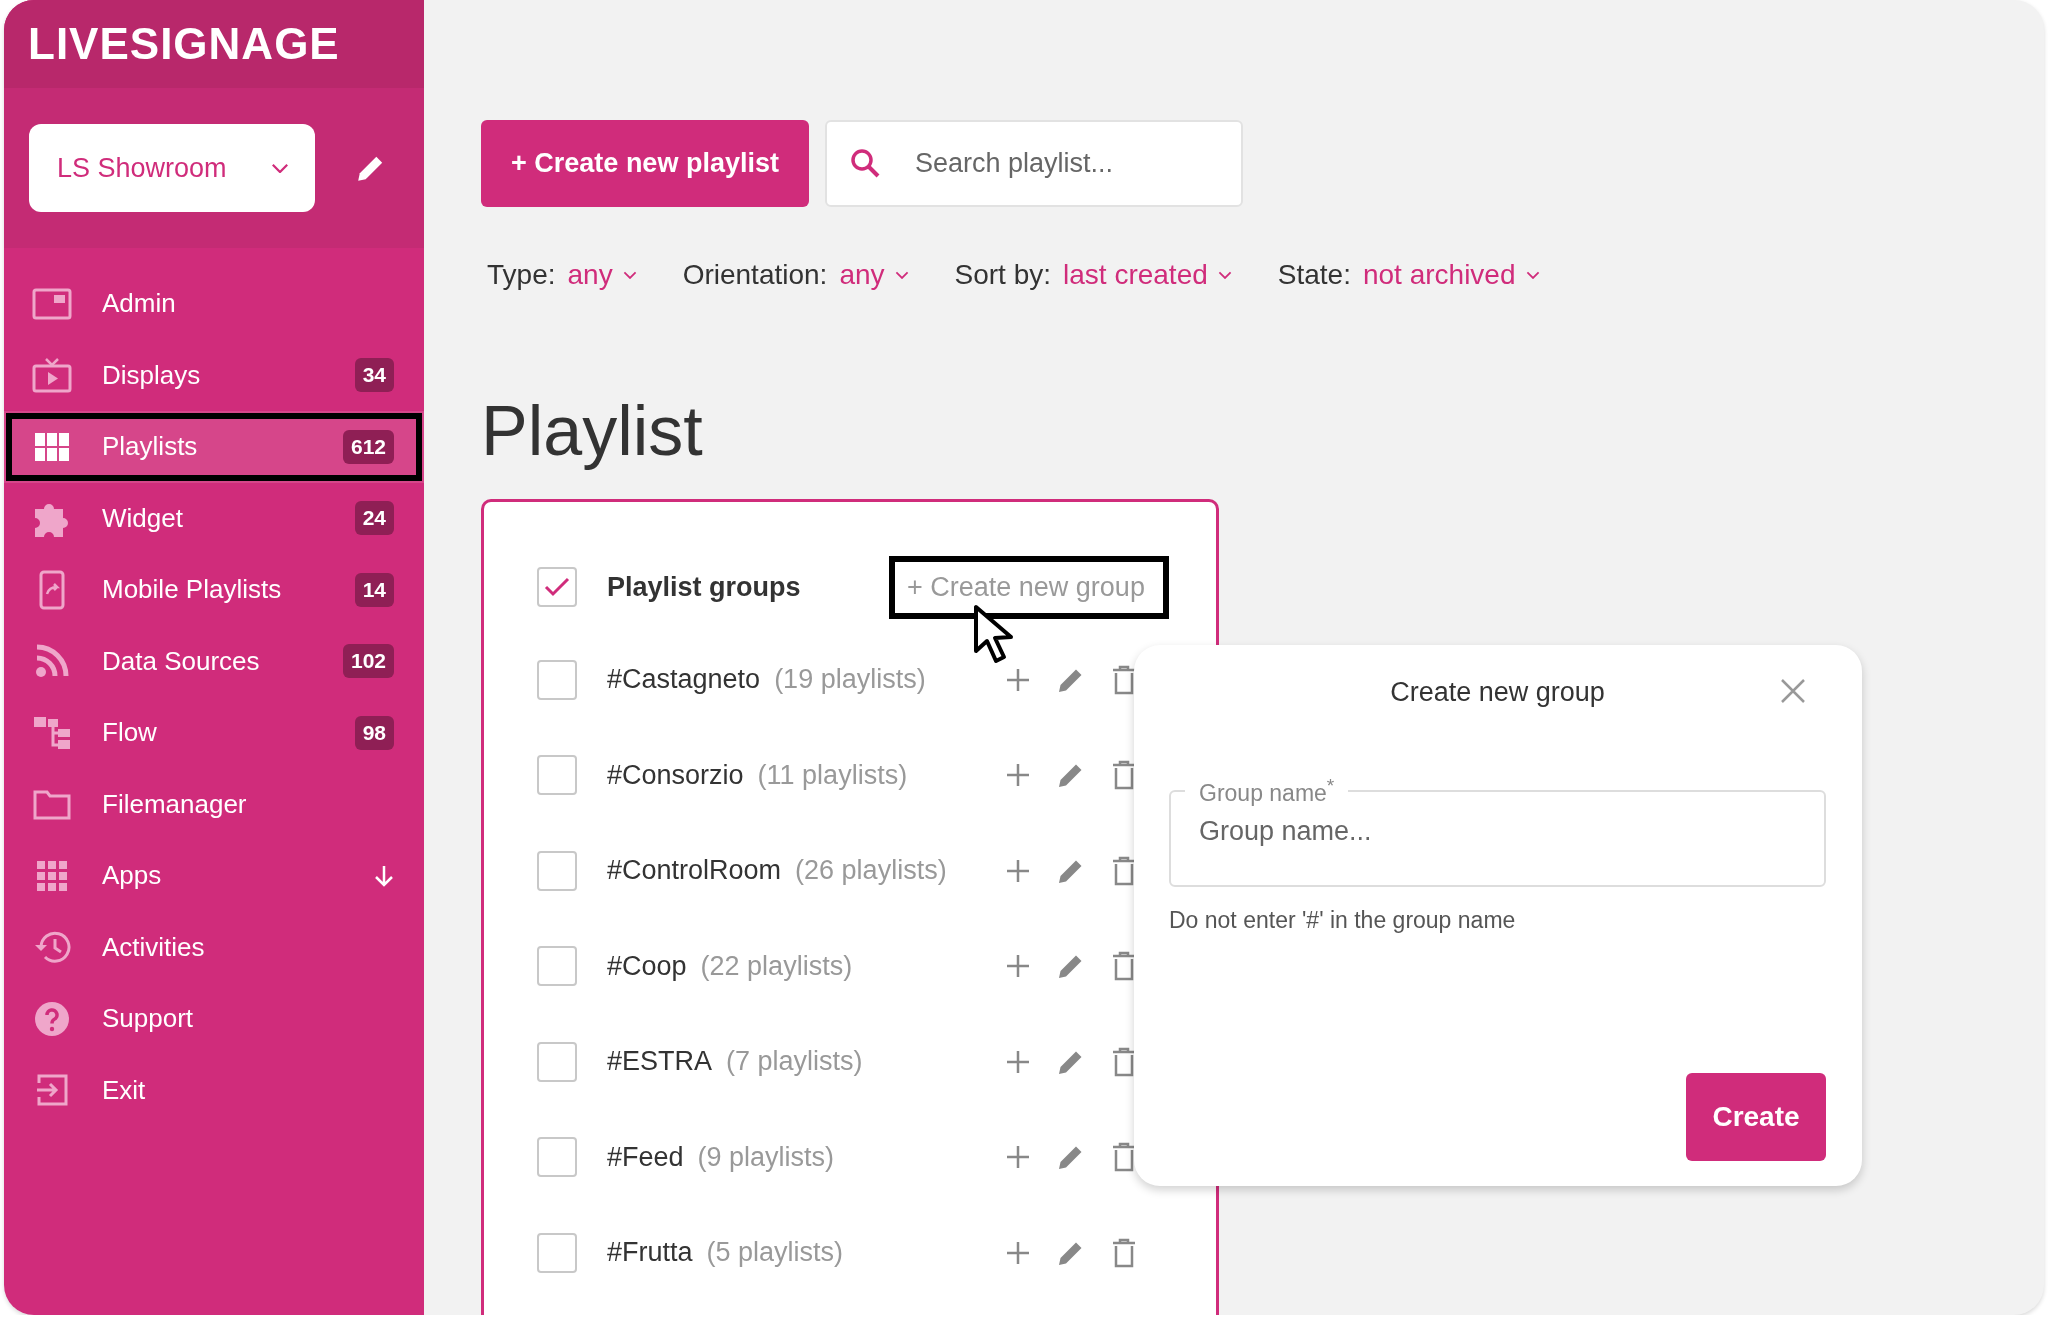 This screenshot has width=2048, height=1319. Describe the element at coordinates (794, 1062) in the screenshot. I see `playlist-count: (7 playlists)` at that location.